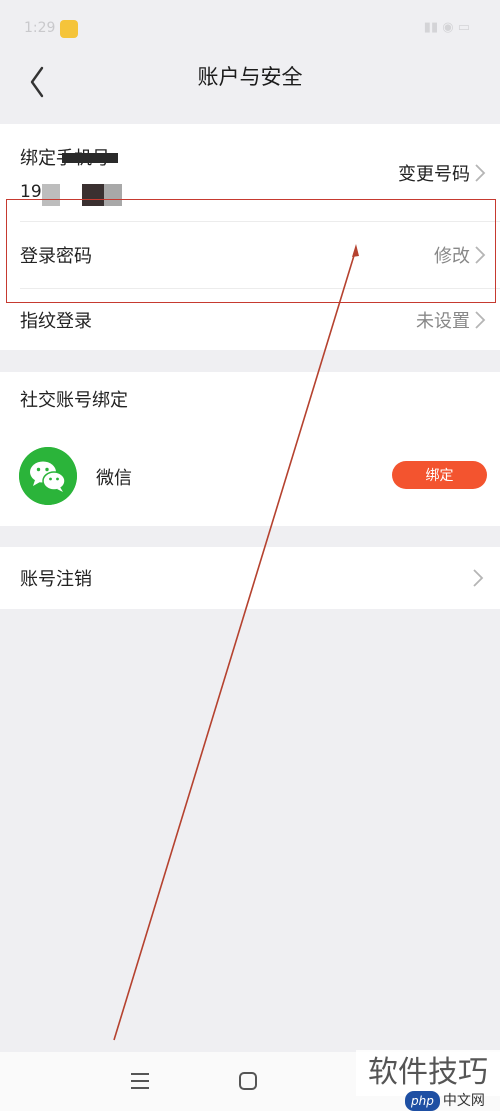 The image size is (500, 1111). I want to click on wechat-label: 微信, so click(114, 478).